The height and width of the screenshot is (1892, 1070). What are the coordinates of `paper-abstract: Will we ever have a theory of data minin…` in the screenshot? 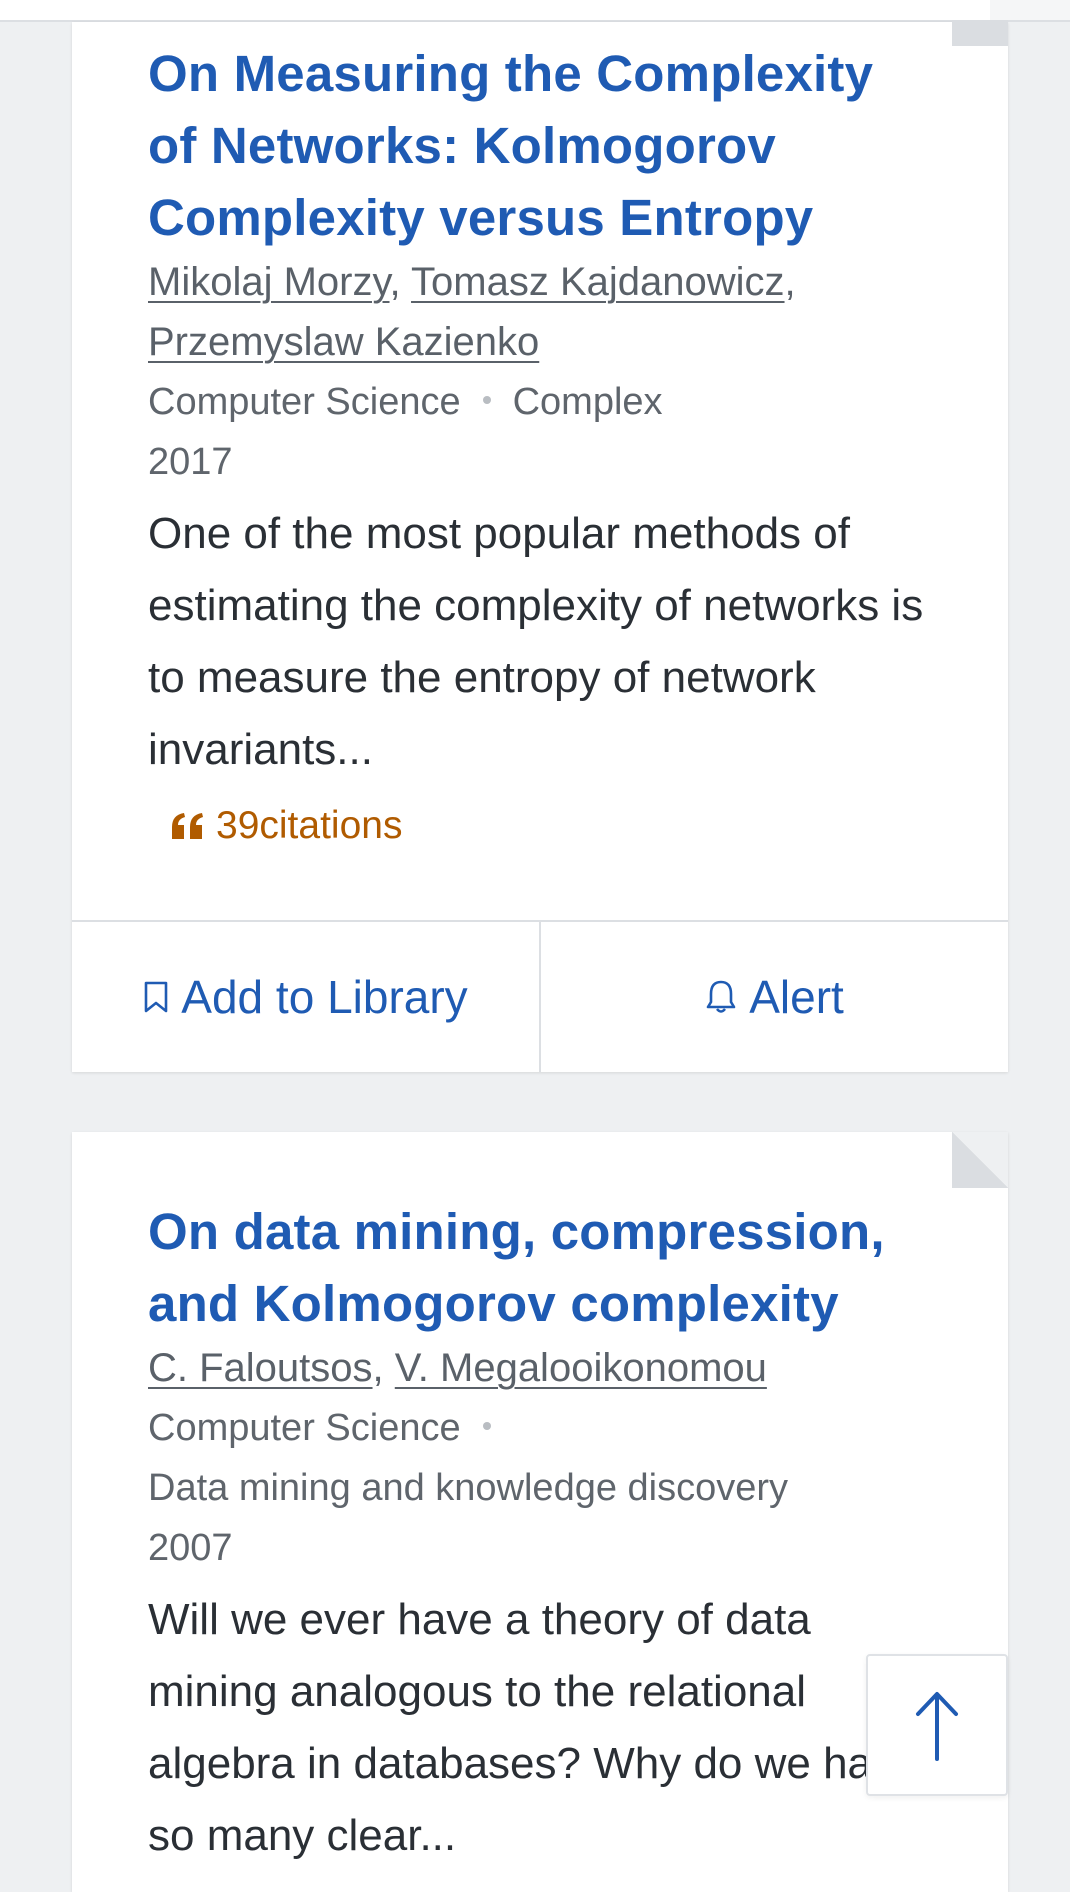 It's located at (533, 1727).